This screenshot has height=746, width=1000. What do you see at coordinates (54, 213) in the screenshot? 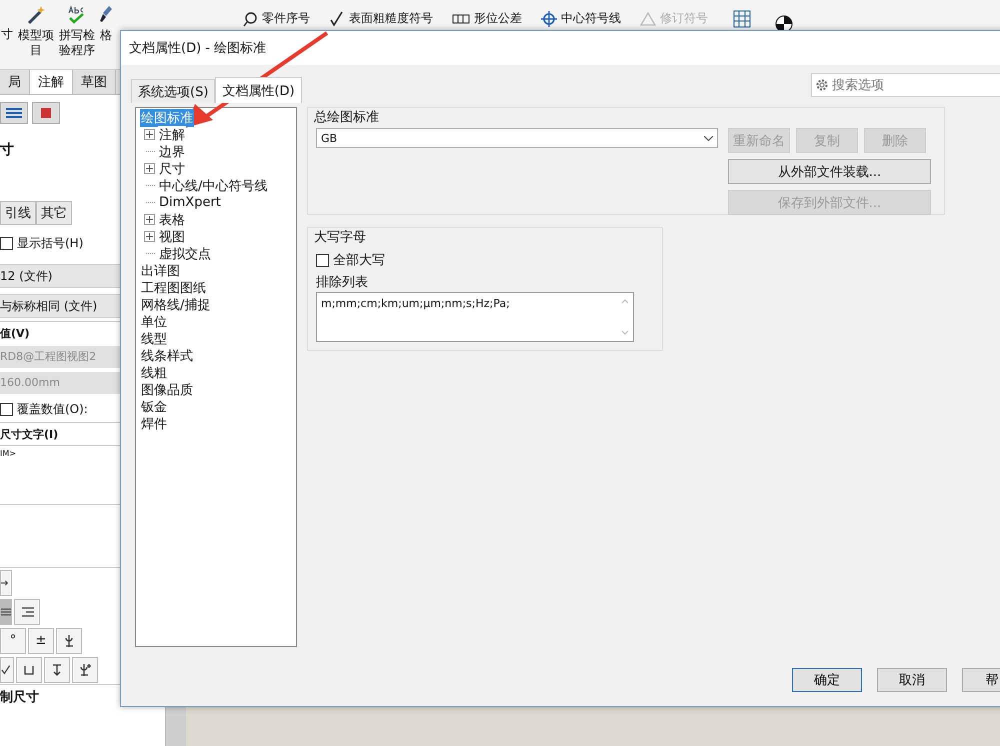
I see `panel-sub-tab: 其它` at bounding box center [54, 213].